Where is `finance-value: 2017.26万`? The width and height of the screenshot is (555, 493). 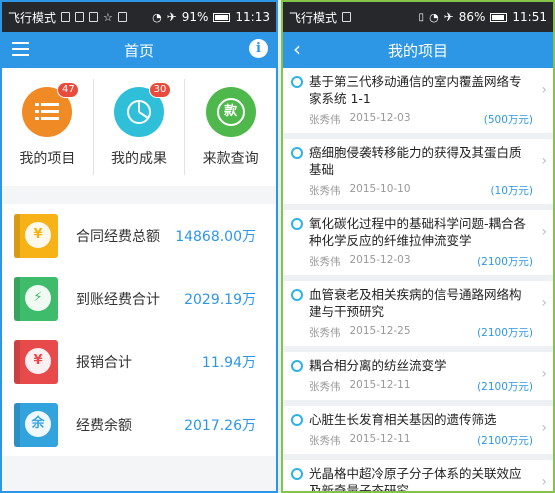
finance-value: 2017.26万 is located at coordinates (220, 425).